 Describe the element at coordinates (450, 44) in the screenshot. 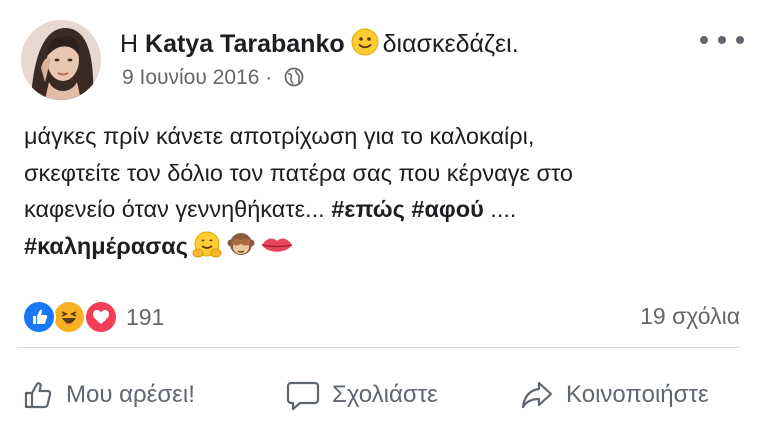

I see `activity-text: διασκεδάζει.` at that location.